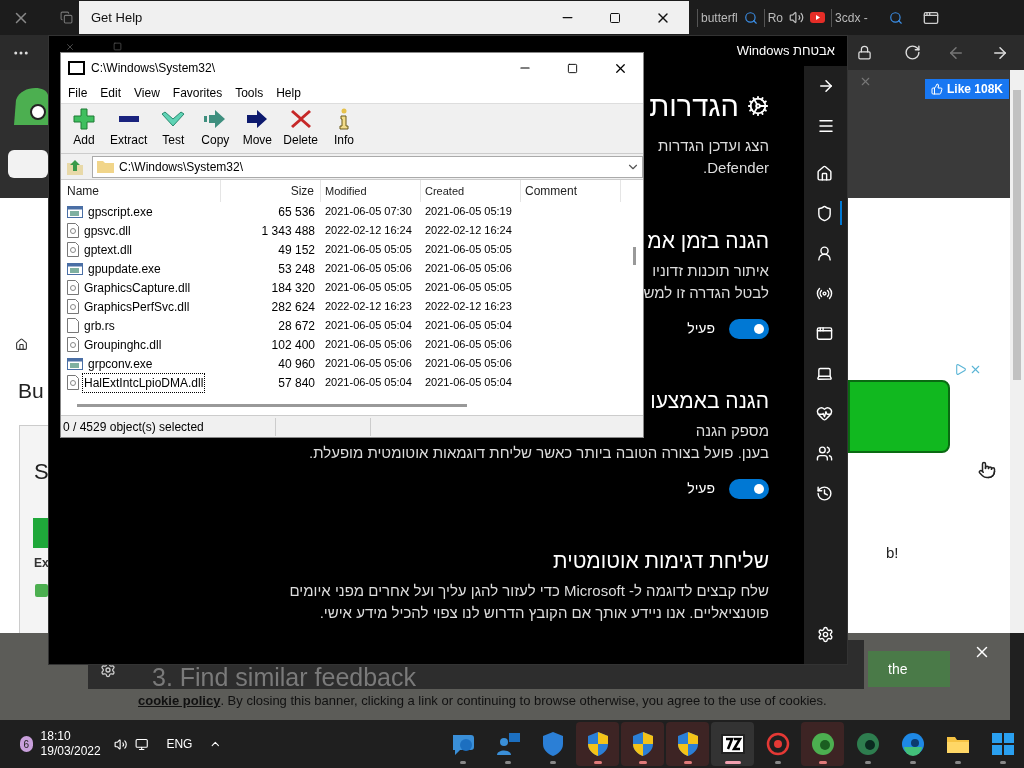  Describe the element at coordinates (824, 493) in the screenshot. I see `history-icon` at that location.